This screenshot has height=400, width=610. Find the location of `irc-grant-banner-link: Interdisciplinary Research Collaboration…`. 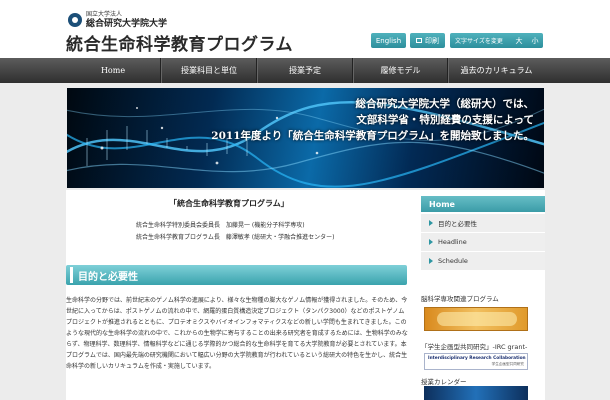

irc-grant-banner-link: Interdisciplinary Research Collaboration… is located at coordinates (476, 361).